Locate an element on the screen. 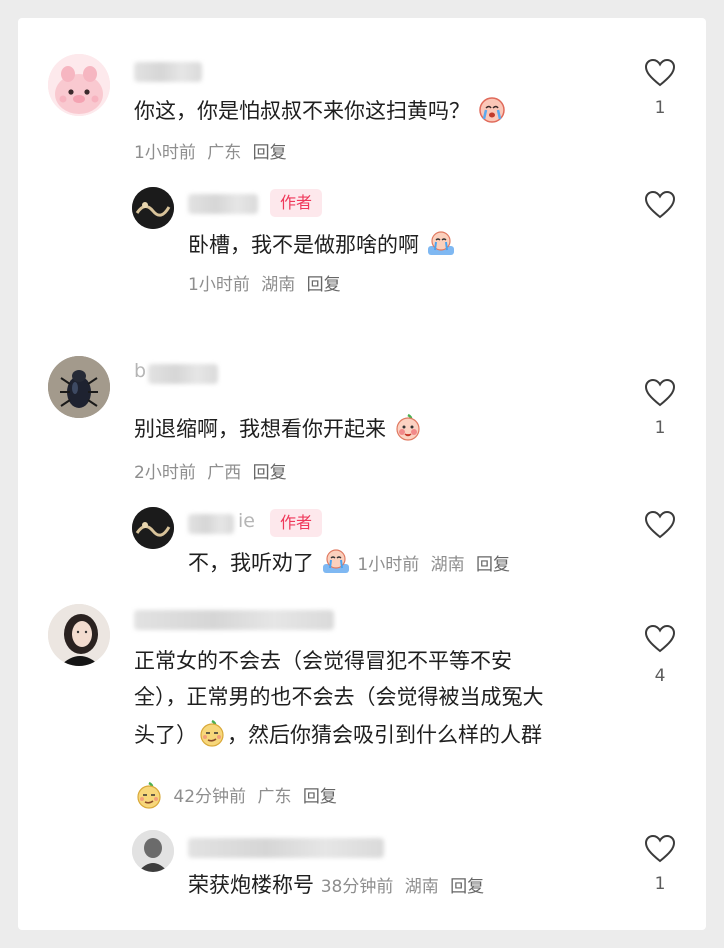 This screenshot has width=724, height=948. reply-meta: 38分钟前 湖南 回复 is located at coordinates (405, 887).